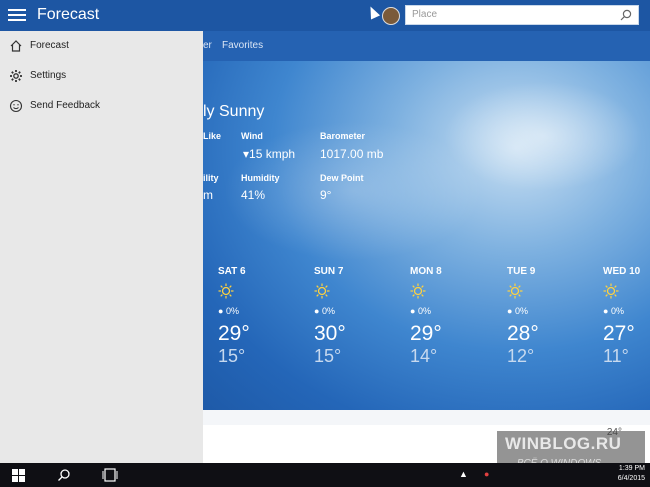 This screenshot has height=487, width=650. What do you see at coordinates (325, 475) in the screenshot?
I see `taskbar: ▲ ● 1:39 PM 6/4/2015` at bounding box center [325, 475].